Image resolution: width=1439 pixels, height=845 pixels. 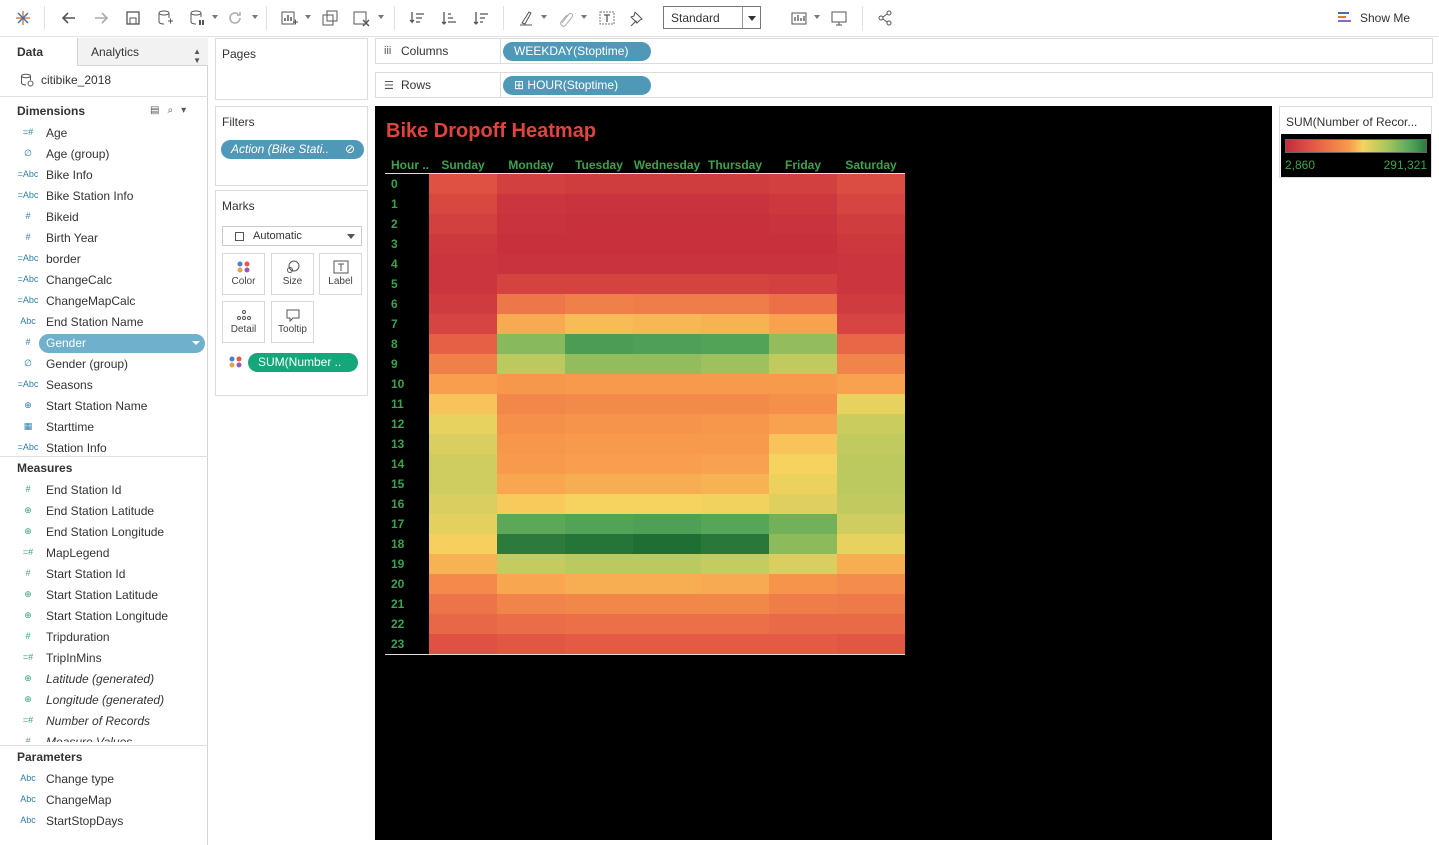 What do you see at coordinates (361, 18) in the screenshot?
I see `clear-icon` at bounding box center [361, 18].